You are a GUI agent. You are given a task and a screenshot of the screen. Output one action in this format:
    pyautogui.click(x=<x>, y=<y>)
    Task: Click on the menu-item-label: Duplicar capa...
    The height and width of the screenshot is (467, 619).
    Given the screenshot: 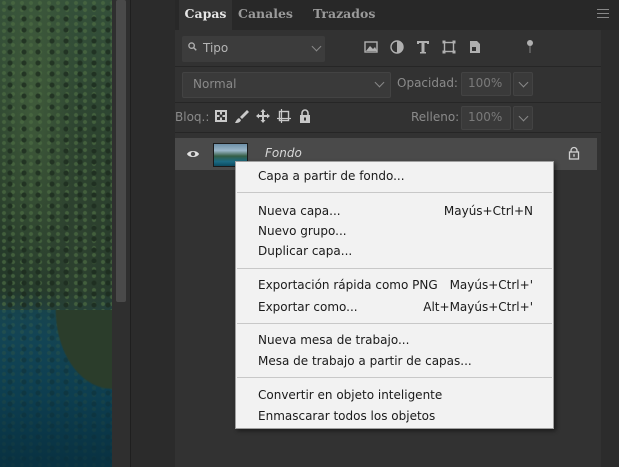 What is the action you would take?
    pyautogui.click(x=305, y=251)
    